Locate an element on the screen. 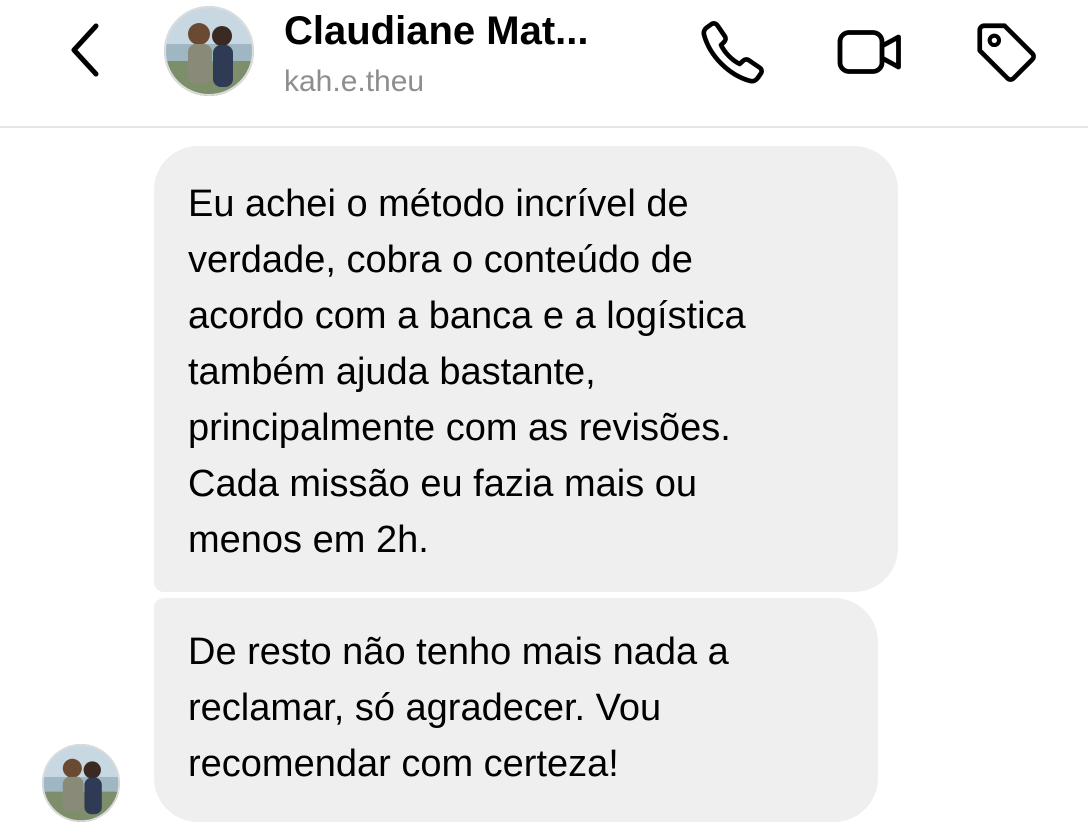 The image size is (1088, 840). chevron-left-icon is located at coordinates (85, 50).